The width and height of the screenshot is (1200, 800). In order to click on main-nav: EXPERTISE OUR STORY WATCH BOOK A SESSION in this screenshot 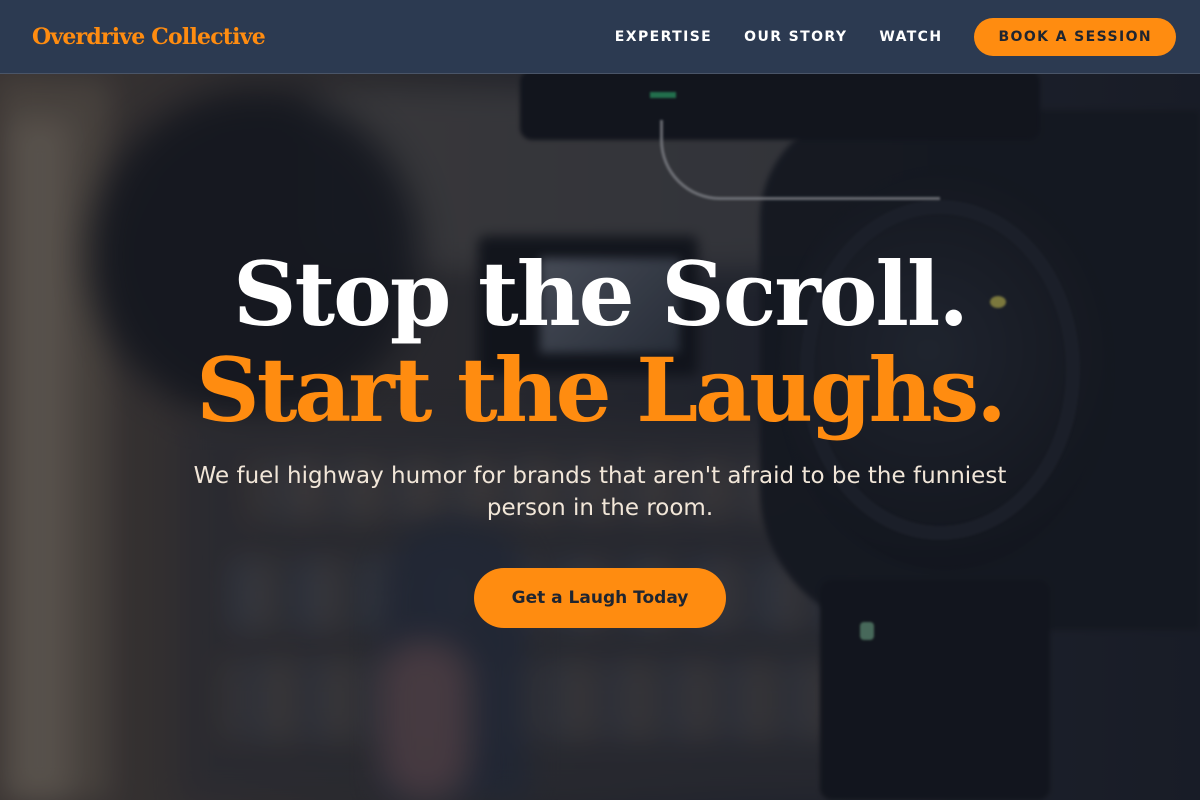, I will do `click(879, 36)`.